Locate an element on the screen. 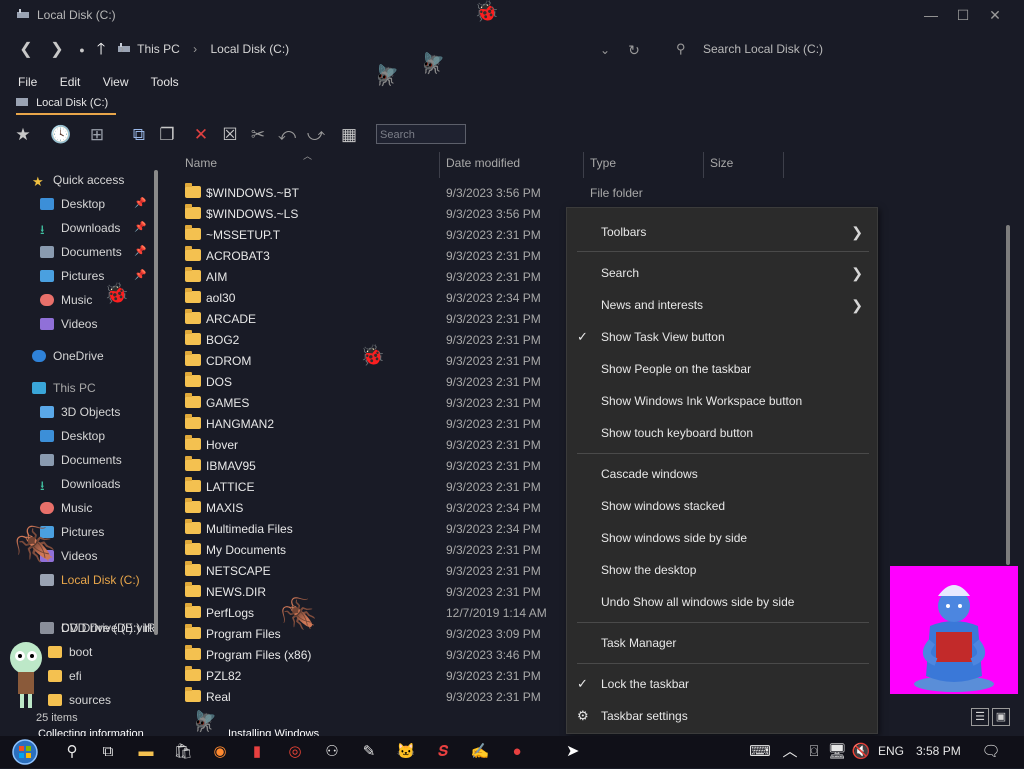 The height and width of the screenshot is (769, 1024). nav-item-boot: boot is located at coordinates (70, 652).